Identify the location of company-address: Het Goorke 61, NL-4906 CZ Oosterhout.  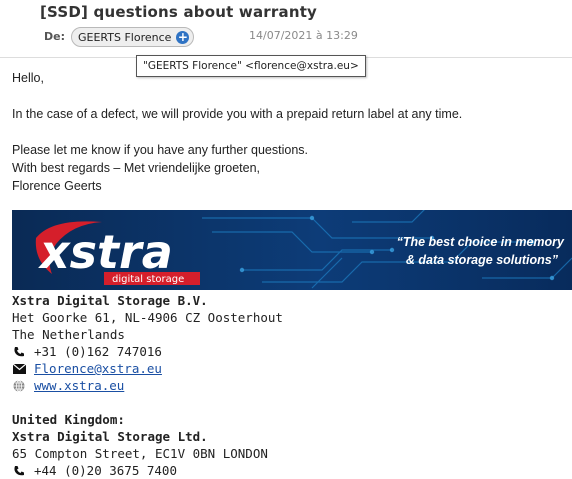
(147, 317).